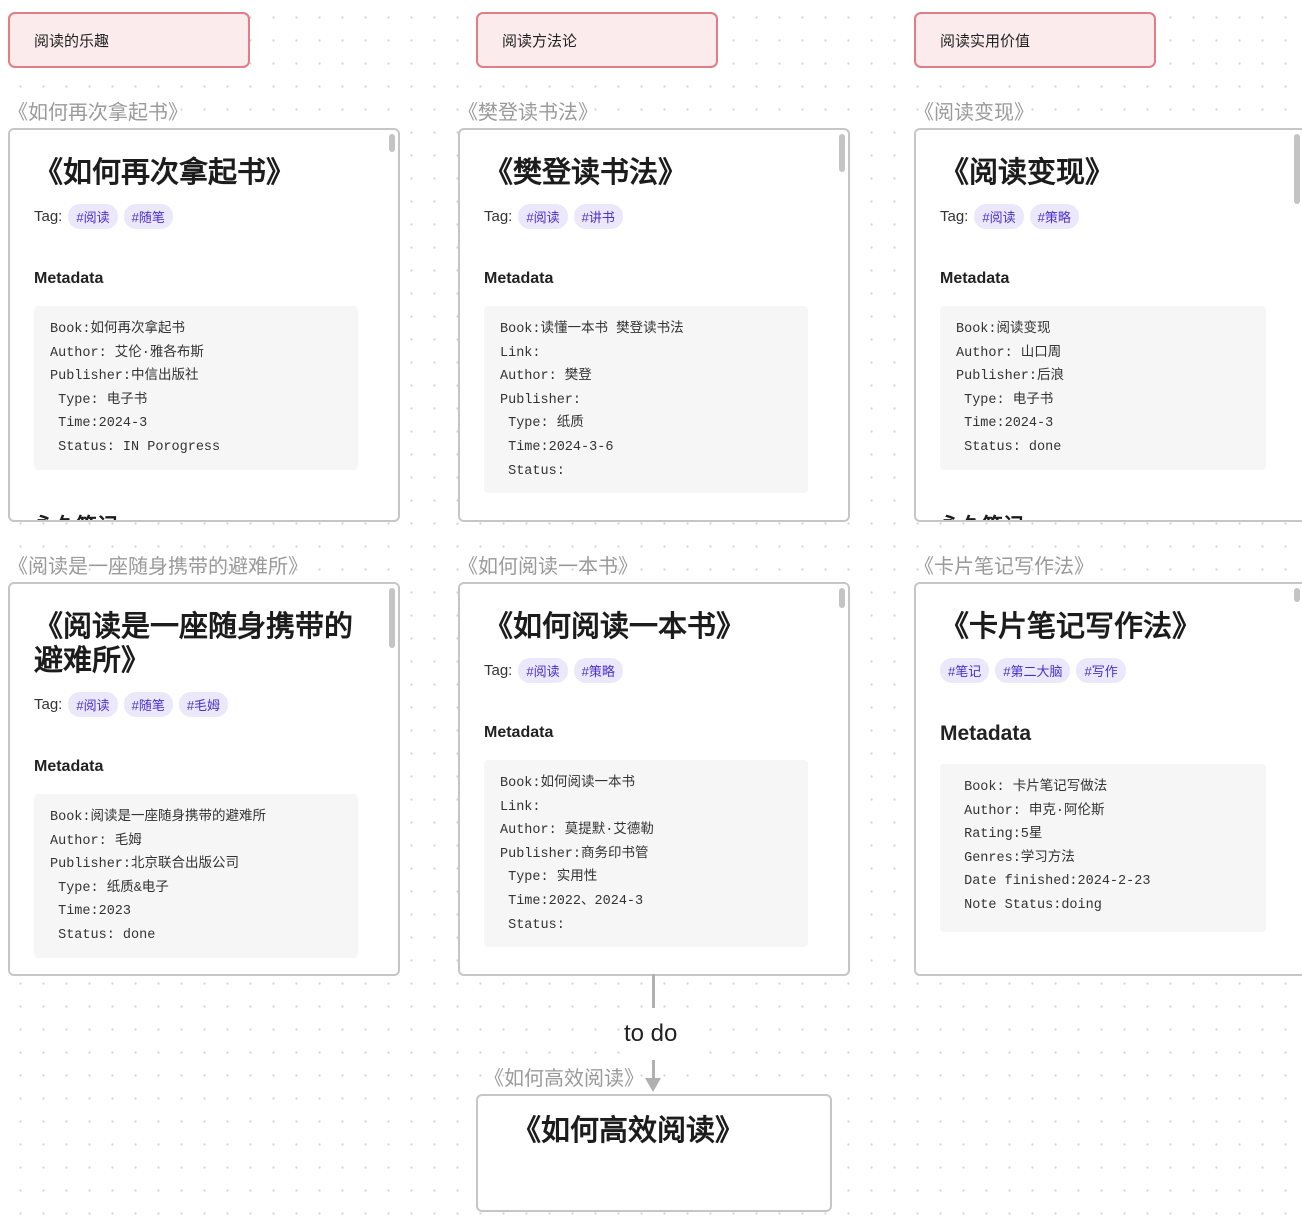 Image resolution: width=1302 pixels, height=1220 pixels. I want to click on card-file-label: 《樊登读书法》, so click(528, 110).